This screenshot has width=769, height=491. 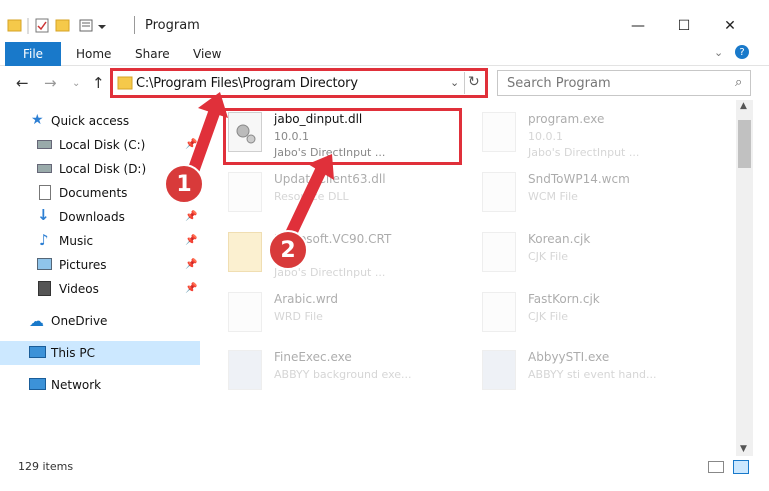 What do you see at coordinates (44, 264) in the screenshot?
I see `pictures-icon` at bounding box center [44, 264].